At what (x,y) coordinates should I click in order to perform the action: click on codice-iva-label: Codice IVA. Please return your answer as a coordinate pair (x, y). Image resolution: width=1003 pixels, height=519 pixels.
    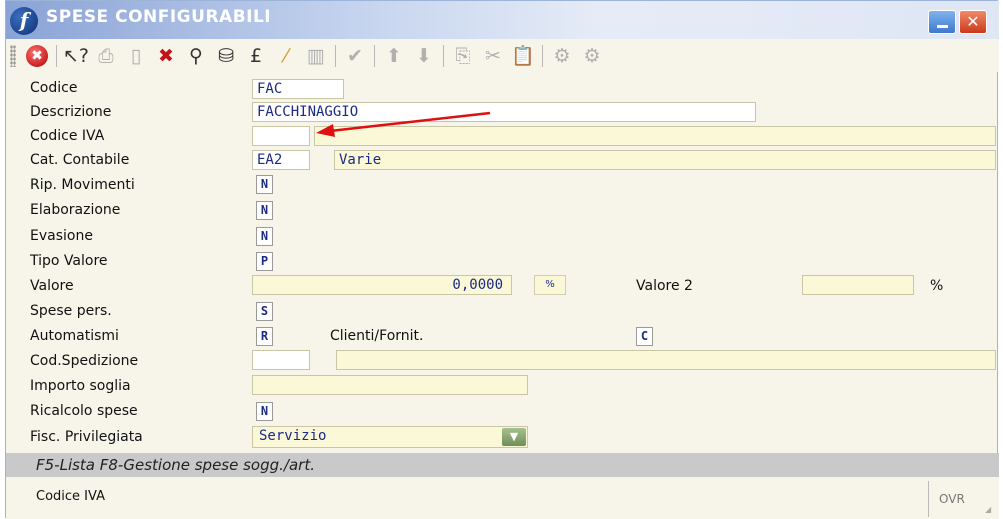
    Looking at the image, I should click on (67, 136).